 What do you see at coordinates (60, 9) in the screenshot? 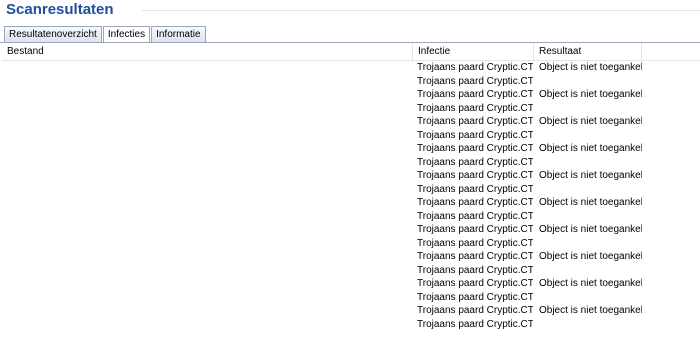
I see `page-title: Scanresultaten` at bounding box center [60, 9].